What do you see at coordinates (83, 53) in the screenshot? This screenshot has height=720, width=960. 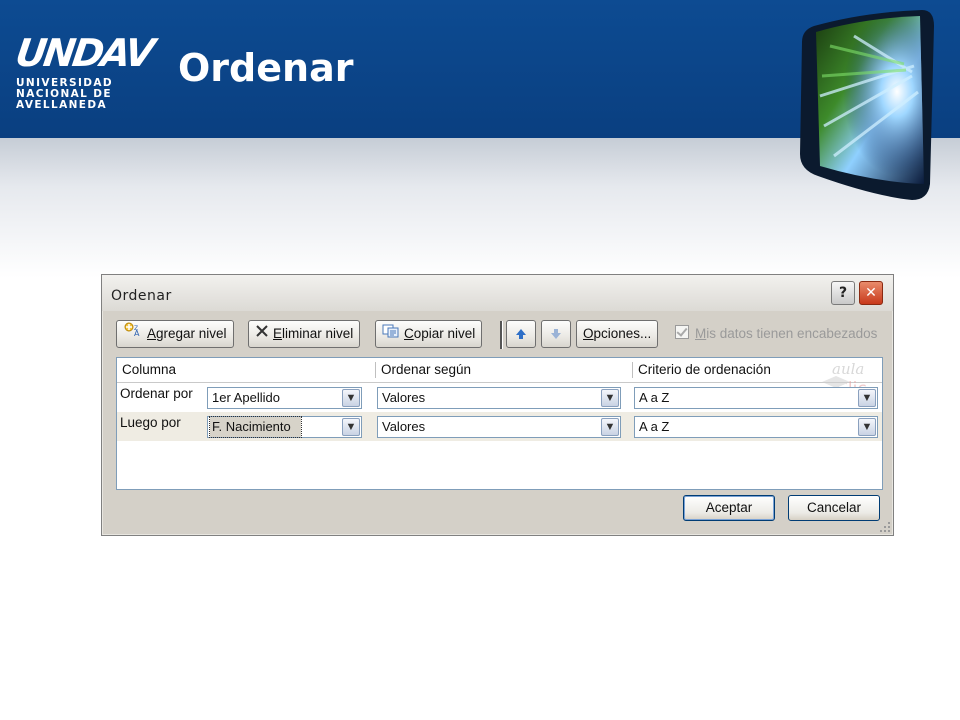 I see `logo-mark: UNDAV` at bounding box center [83, 53].